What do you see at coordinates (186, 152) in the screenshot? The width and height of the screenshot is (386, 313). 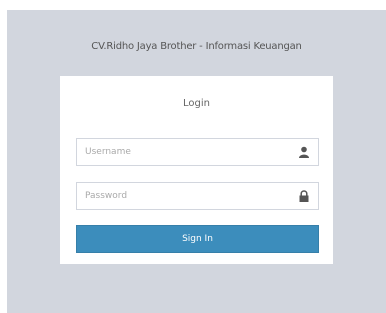 I see `username-input` at bounding box center [186, 152].